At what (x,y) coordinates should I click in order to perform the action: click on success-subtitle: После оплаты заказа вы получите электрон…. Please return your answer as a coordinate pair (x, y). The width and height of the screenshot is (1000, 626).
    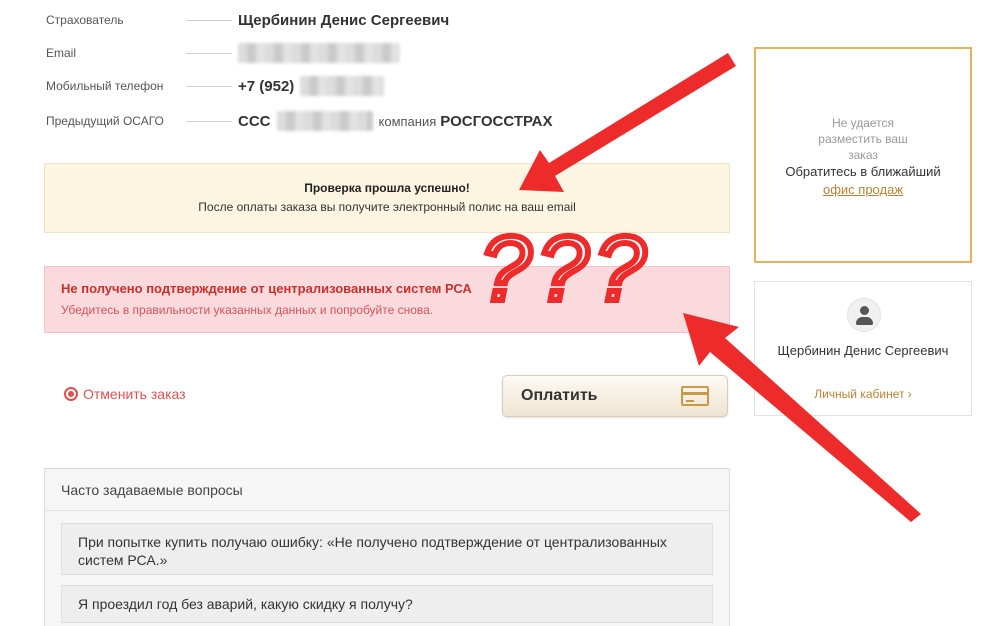
    Looking at the image, I should click on (387, 207).